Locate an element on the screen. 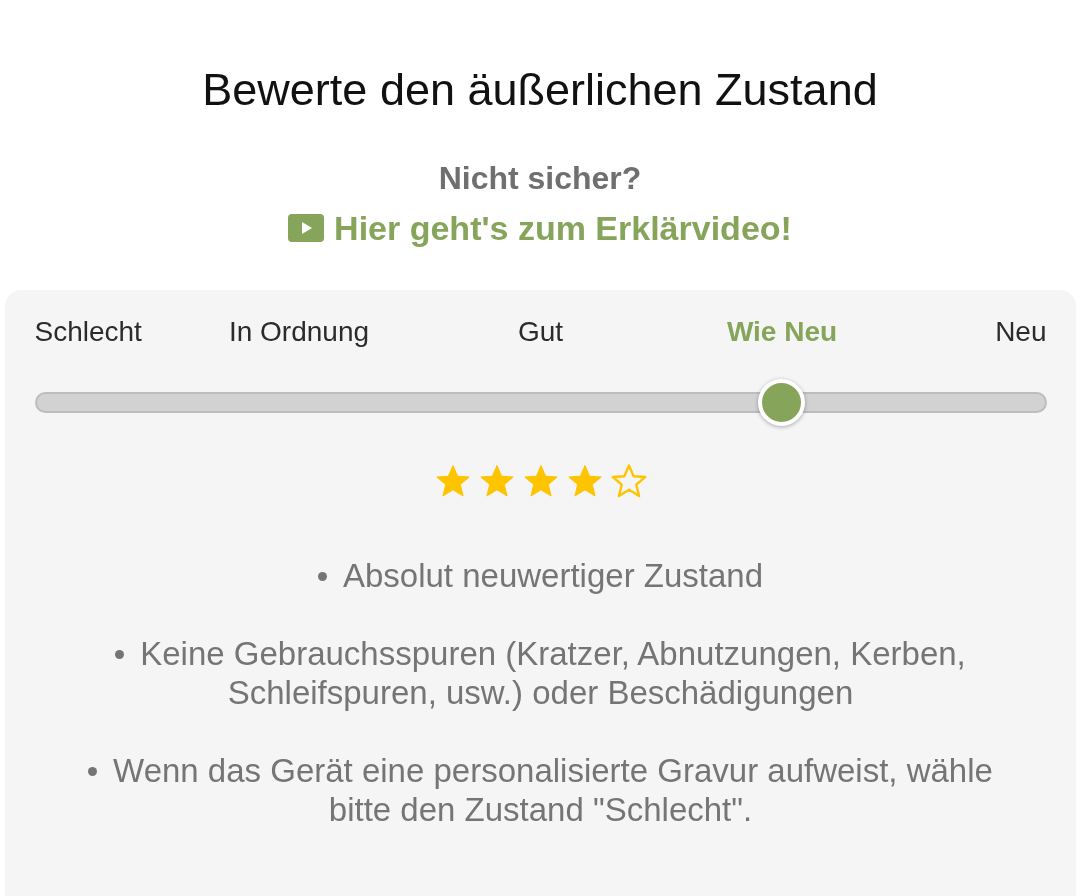 This screenshot has width=1080, height=896. empty-star-icon is located at coordinates (628, 481).